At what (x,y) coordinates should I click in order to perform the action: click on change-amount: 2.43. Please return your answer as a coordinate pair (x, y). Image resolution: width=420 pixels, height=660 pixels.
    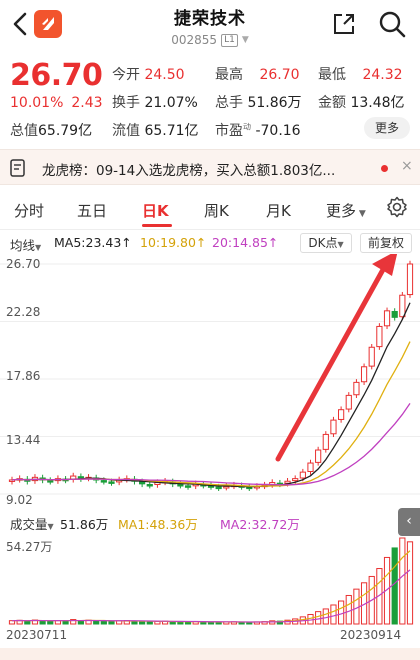
    Looking at the image, I should click on (87, 103).